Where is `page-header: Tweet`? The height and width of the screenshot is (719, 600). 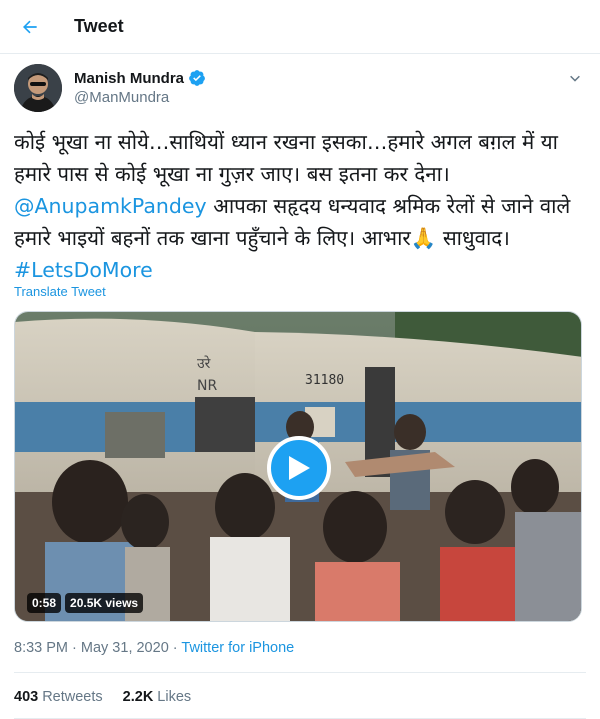 page-header: Tweet is located at coordinates (300, 27).